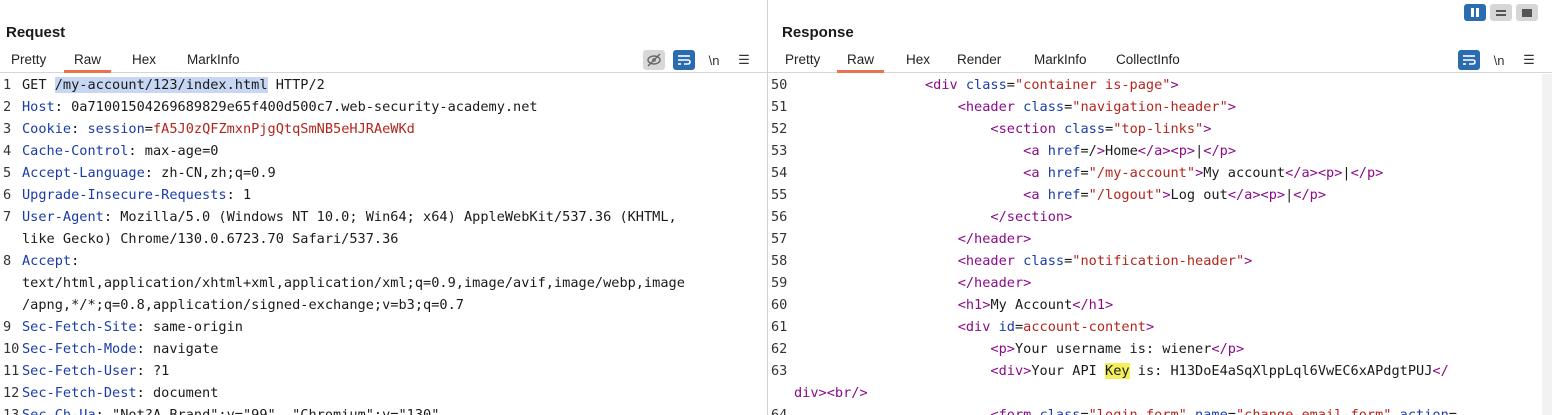 This screenshot has height=415, width=1552. What do you see at coordinates (79, 371) in the screenshot?
I see `token: Sec-Fetch-User` at bounding box center [79, 371].